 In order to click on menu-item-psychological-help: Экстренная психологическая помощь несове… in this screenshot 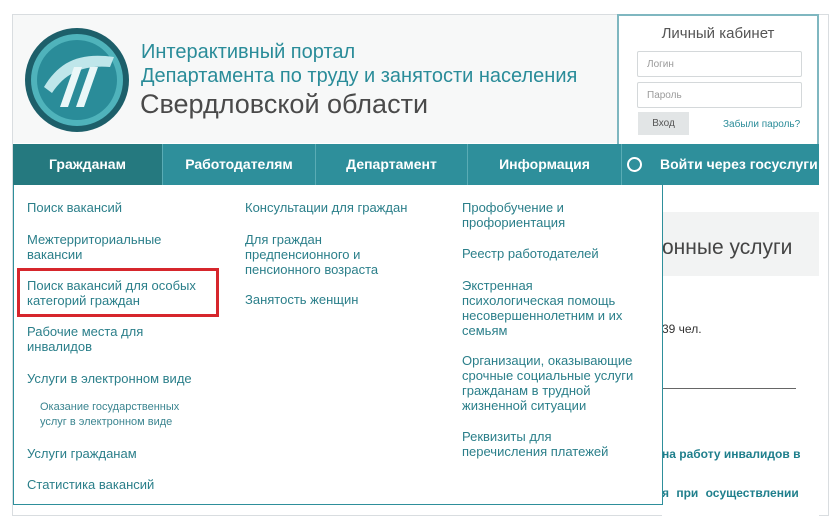, I will do `click(542, 308)`.